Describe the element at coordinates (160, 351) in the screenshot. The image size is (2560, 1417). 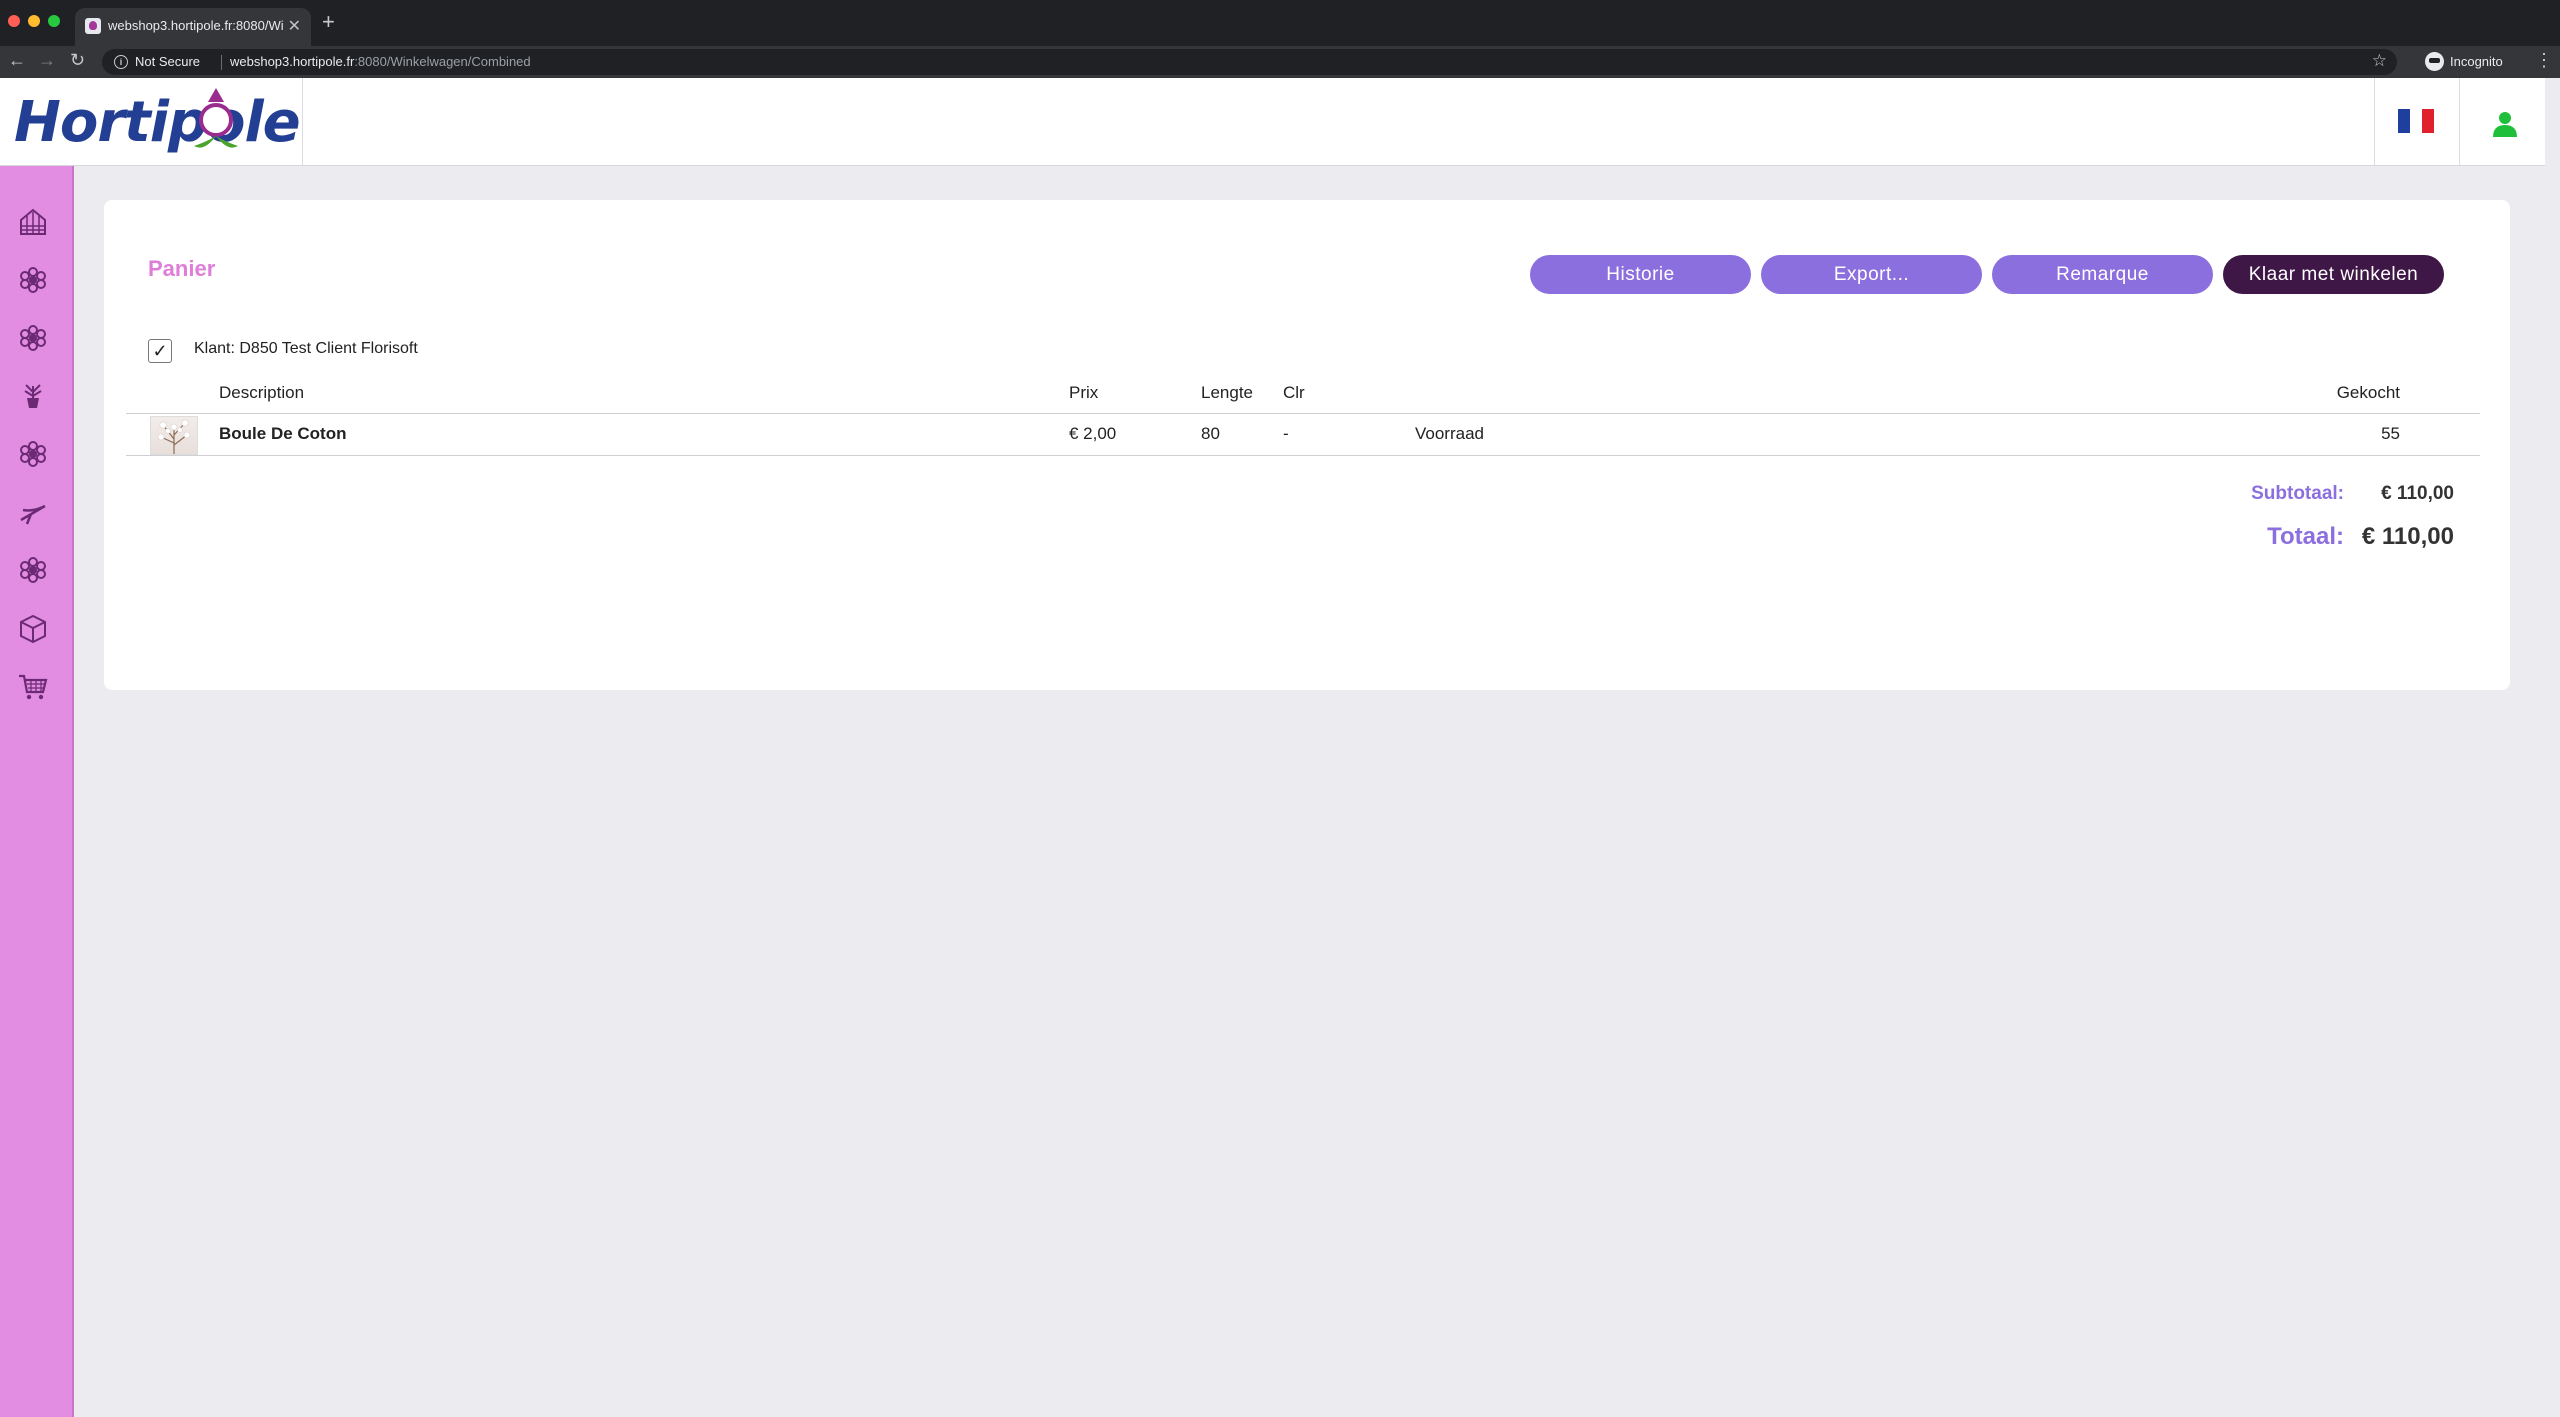
I see `client-checkbox: ✓` at that location.